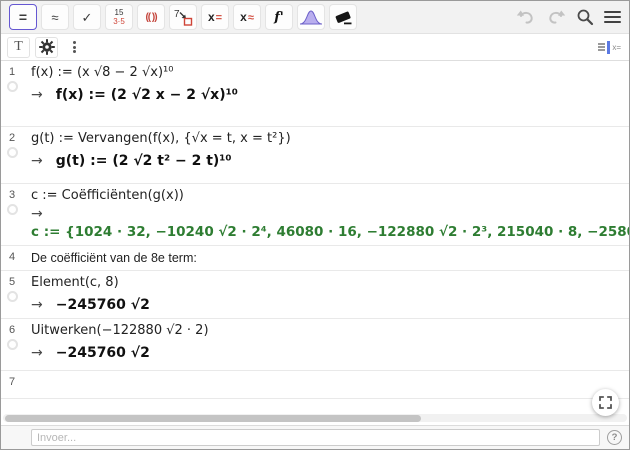  What do you see at coordinates (602, 47) in the screenshot?
I see `sort-lines-icon` at bounding box center [602, 47].